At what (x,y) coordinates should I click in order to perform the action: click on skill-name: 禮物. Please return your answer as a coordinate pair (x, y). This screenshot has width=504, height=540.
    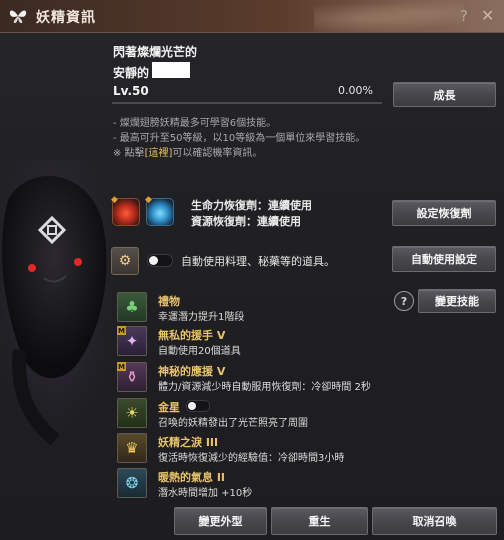
    Looking at the image, I should click on (169, 301).